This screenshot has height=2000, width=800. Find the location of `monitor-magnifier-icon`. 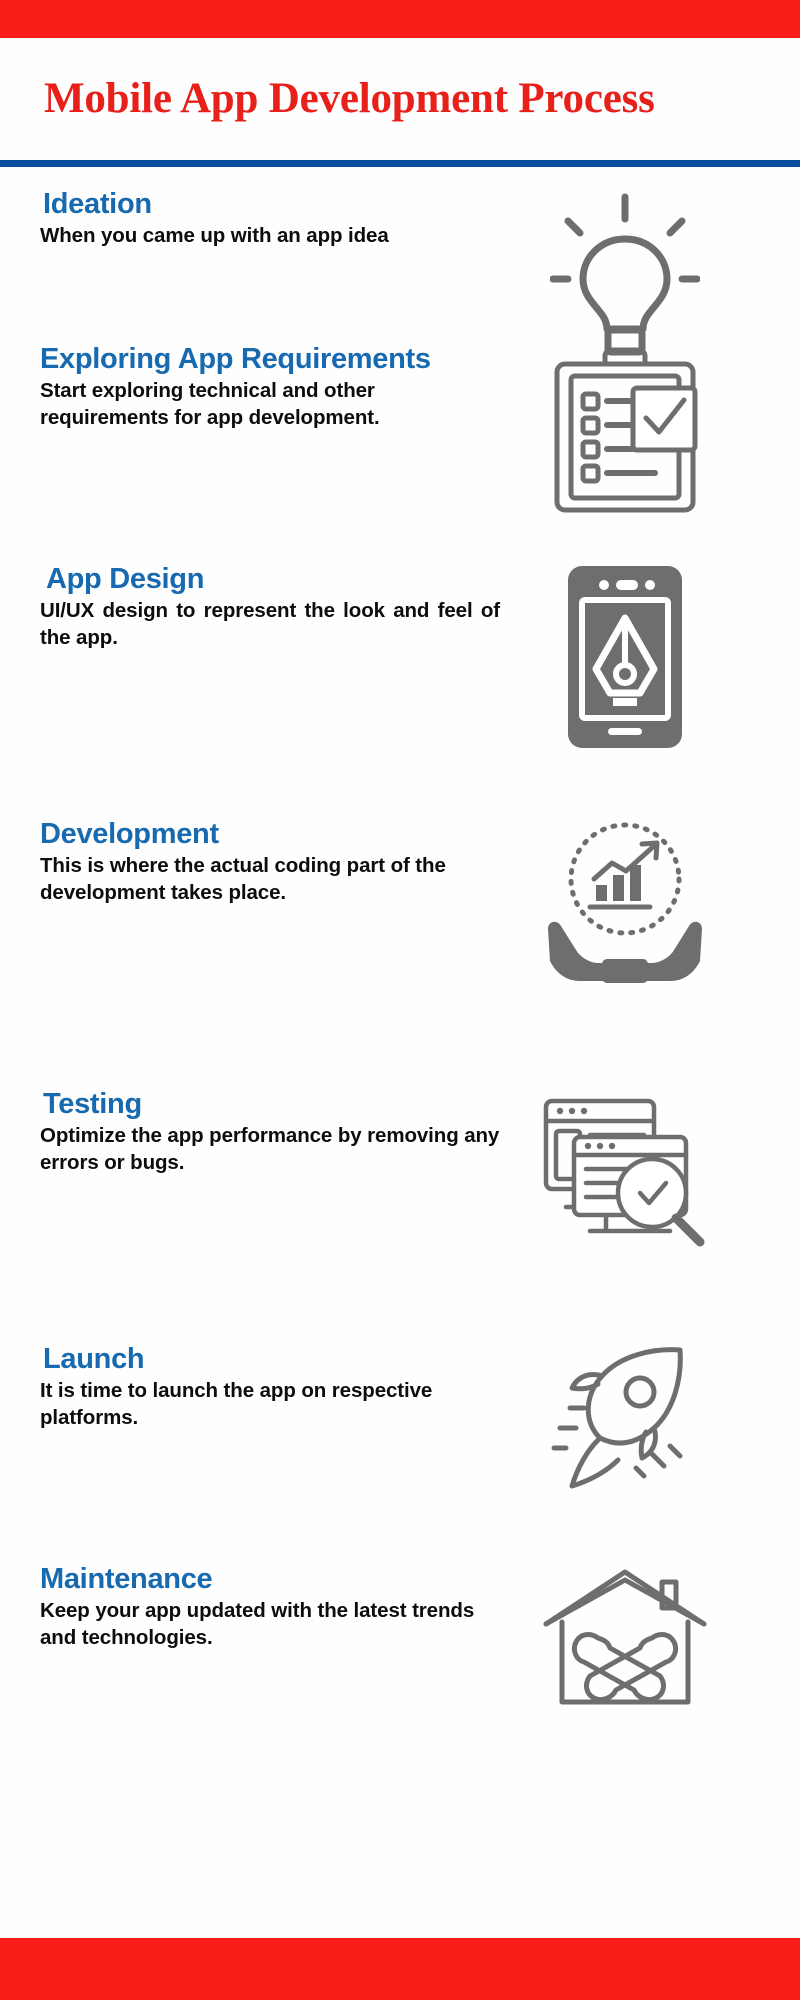

monitor-magnifier-icon is located at coordinates (625, 1169).